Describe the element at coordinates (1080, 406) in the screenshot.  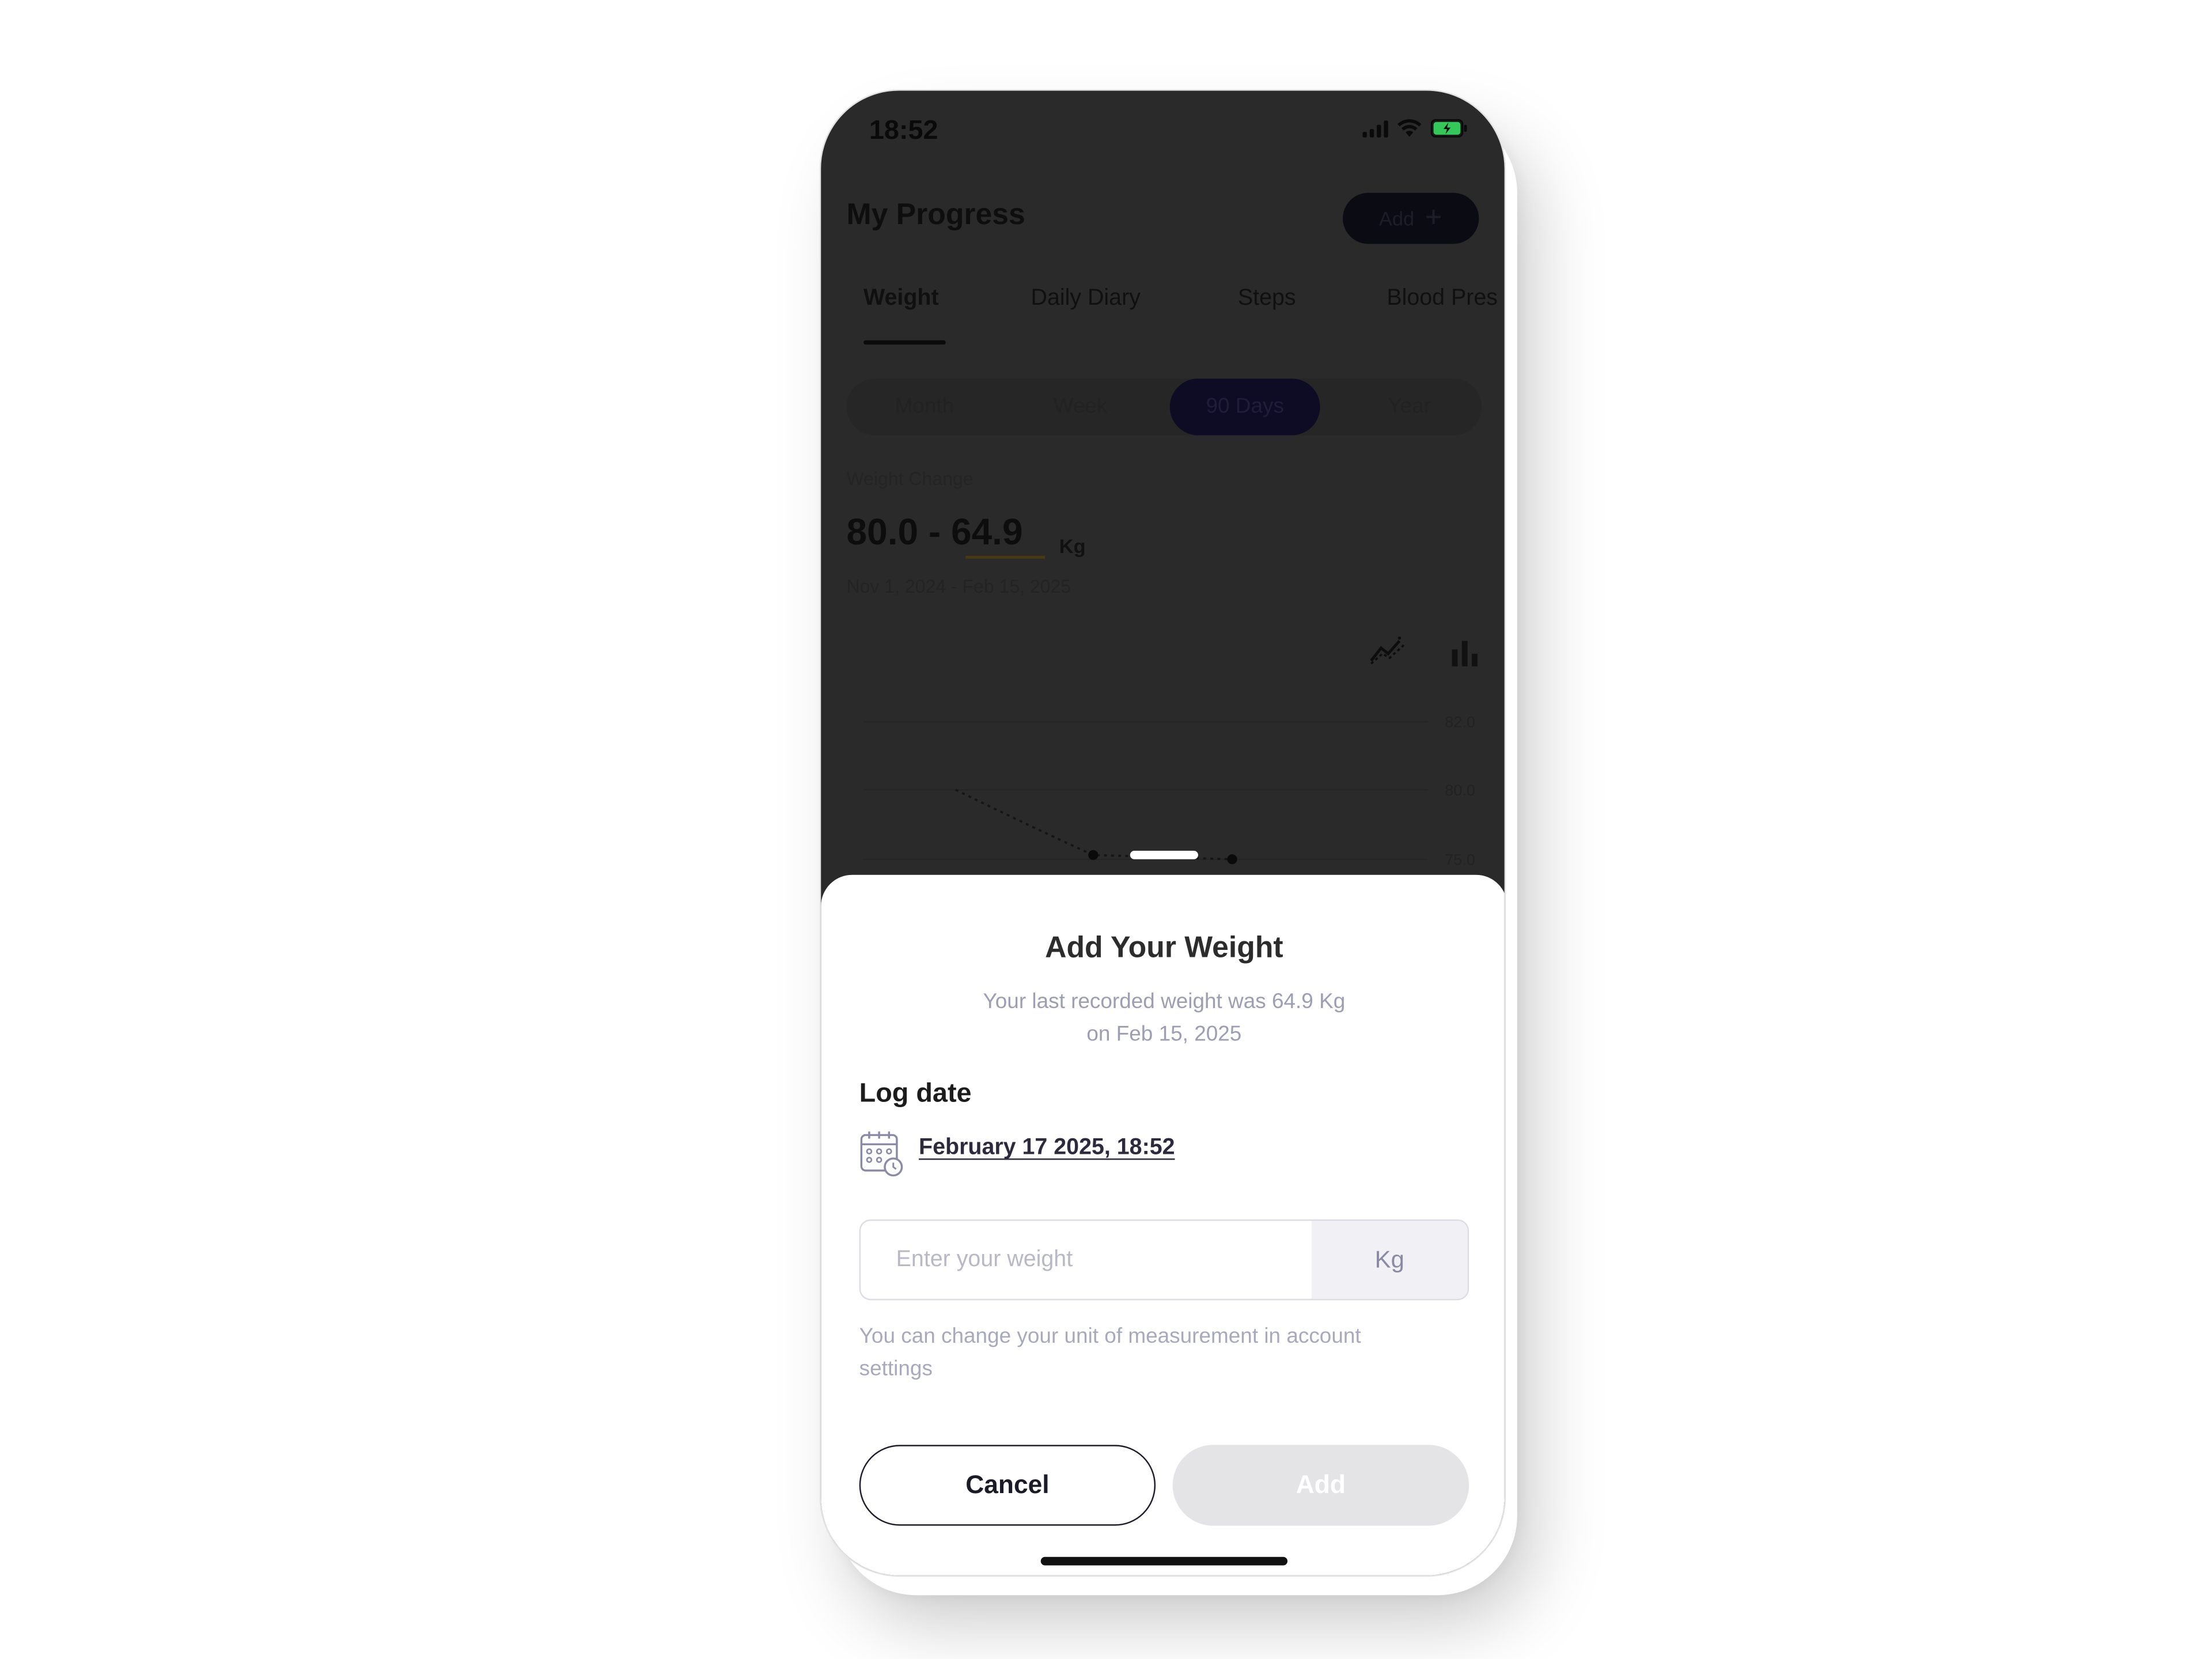
I see `range-week: Week` at that location.